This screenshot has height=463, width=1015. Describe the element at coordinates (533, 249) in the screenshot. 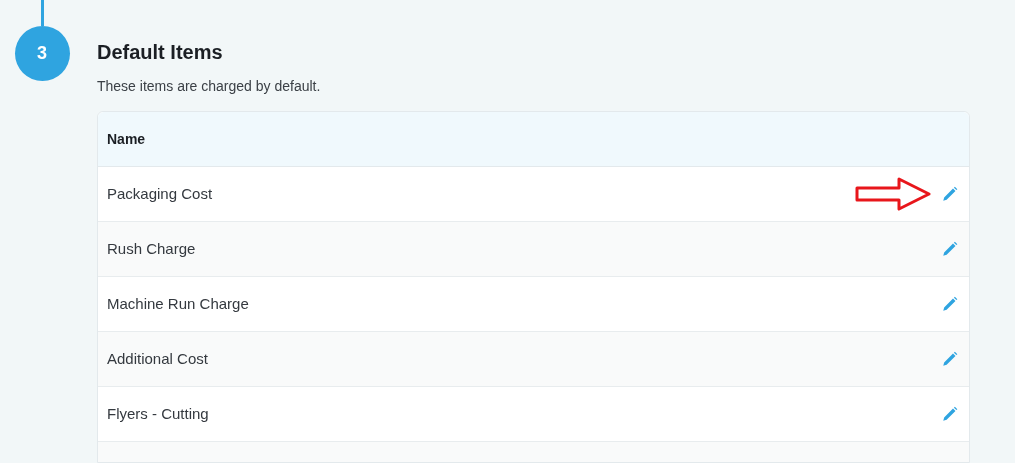

I see `table-row: Rush Charge` at that location.